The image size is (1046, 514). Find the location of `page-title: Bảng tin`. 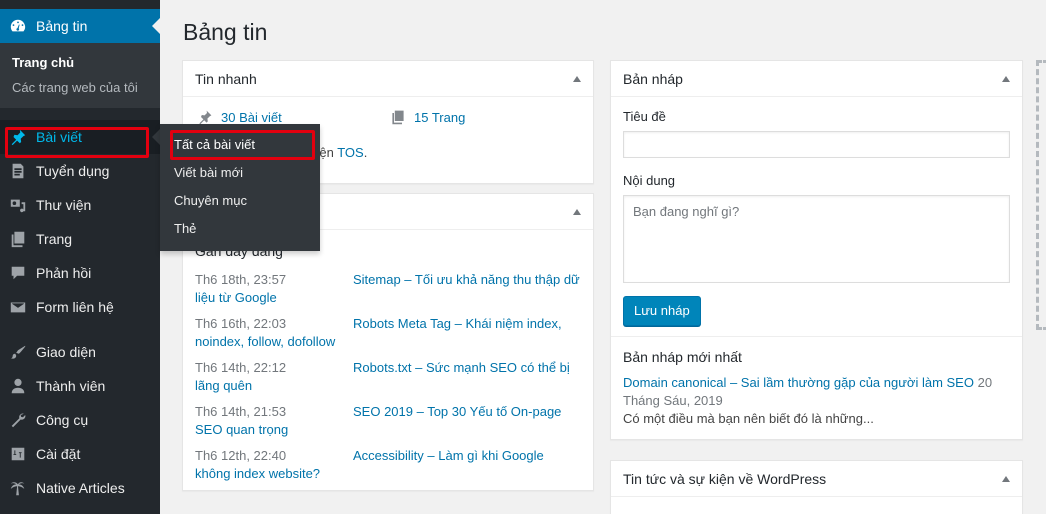

page-title: Bảng tin is located at coordinates (225, 32).